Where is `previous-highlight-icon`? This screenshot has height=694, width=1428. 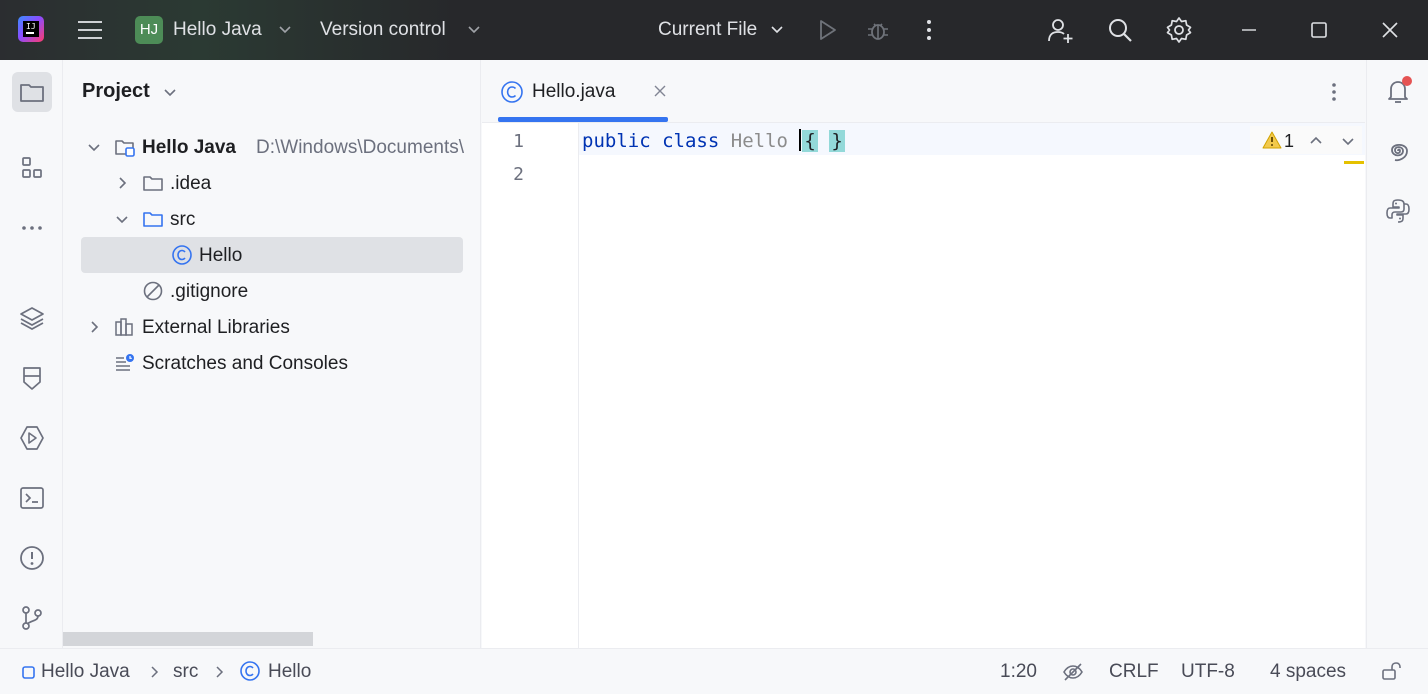 previous-highlight-icon is located at coordinates (1316, 141).